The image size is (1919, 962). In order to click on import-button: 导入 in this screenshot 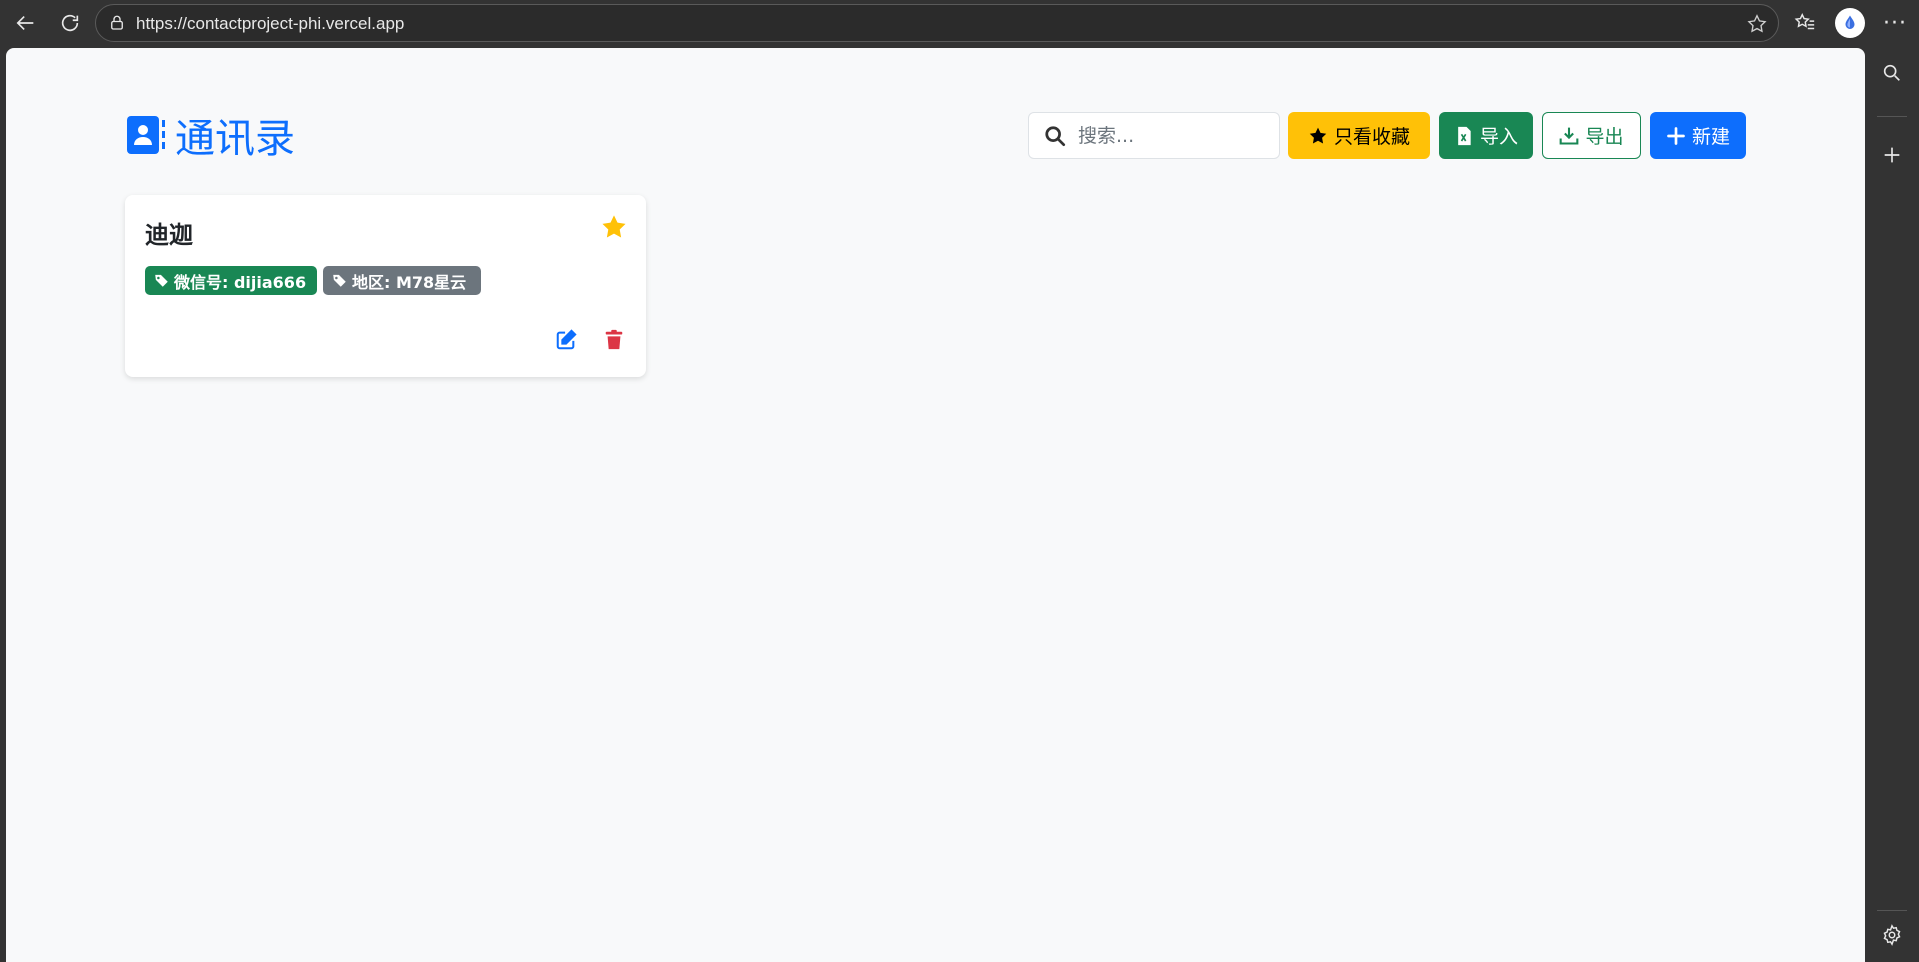, I will do `click(1486, 135)`.